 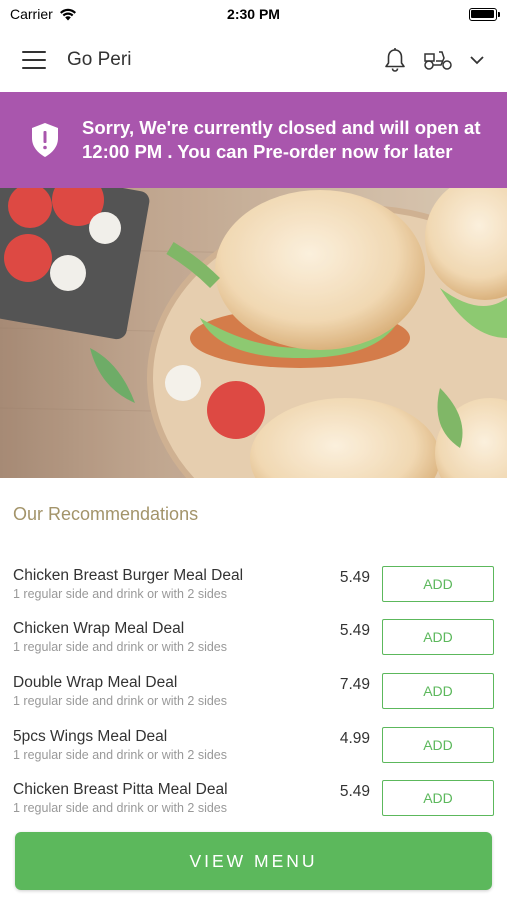 I want to click on item-name: Chicken Breast Burger Meal Deal, so click(x=128, y=575).